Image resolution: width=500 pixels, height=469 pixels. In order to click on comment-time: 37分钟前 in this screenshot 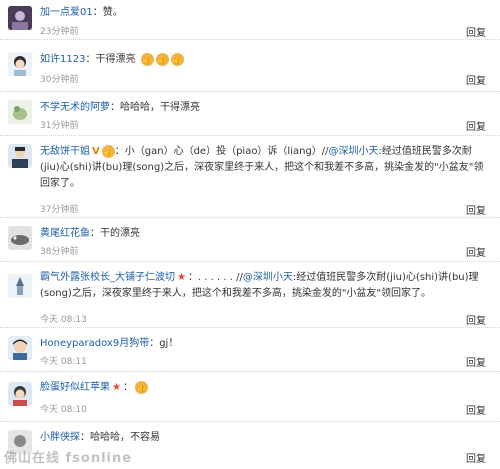, I will do `click(59, 210)`.